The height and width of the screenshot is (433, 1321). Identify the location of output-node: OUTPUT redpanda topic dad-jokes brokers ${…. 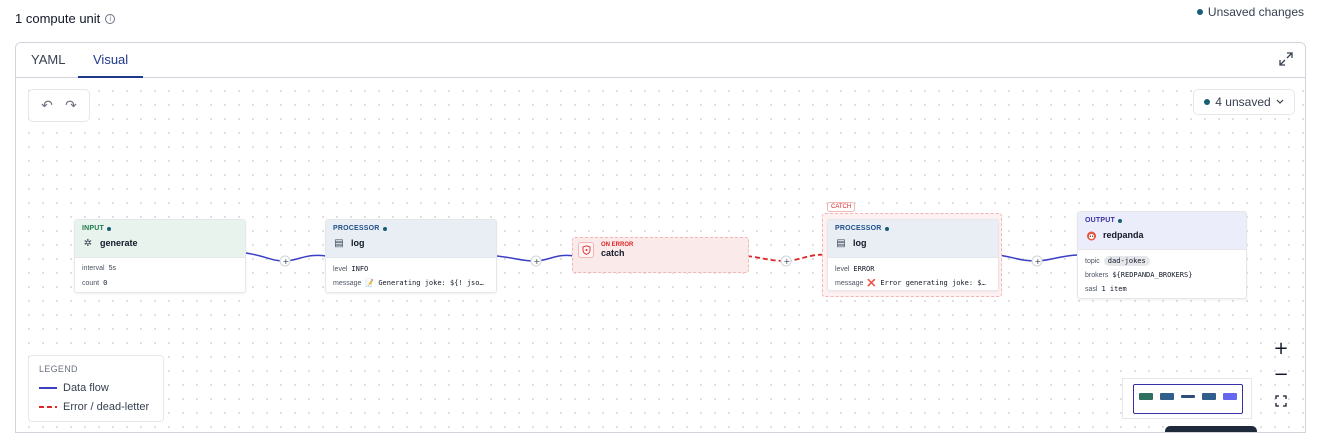
(1162, 255).